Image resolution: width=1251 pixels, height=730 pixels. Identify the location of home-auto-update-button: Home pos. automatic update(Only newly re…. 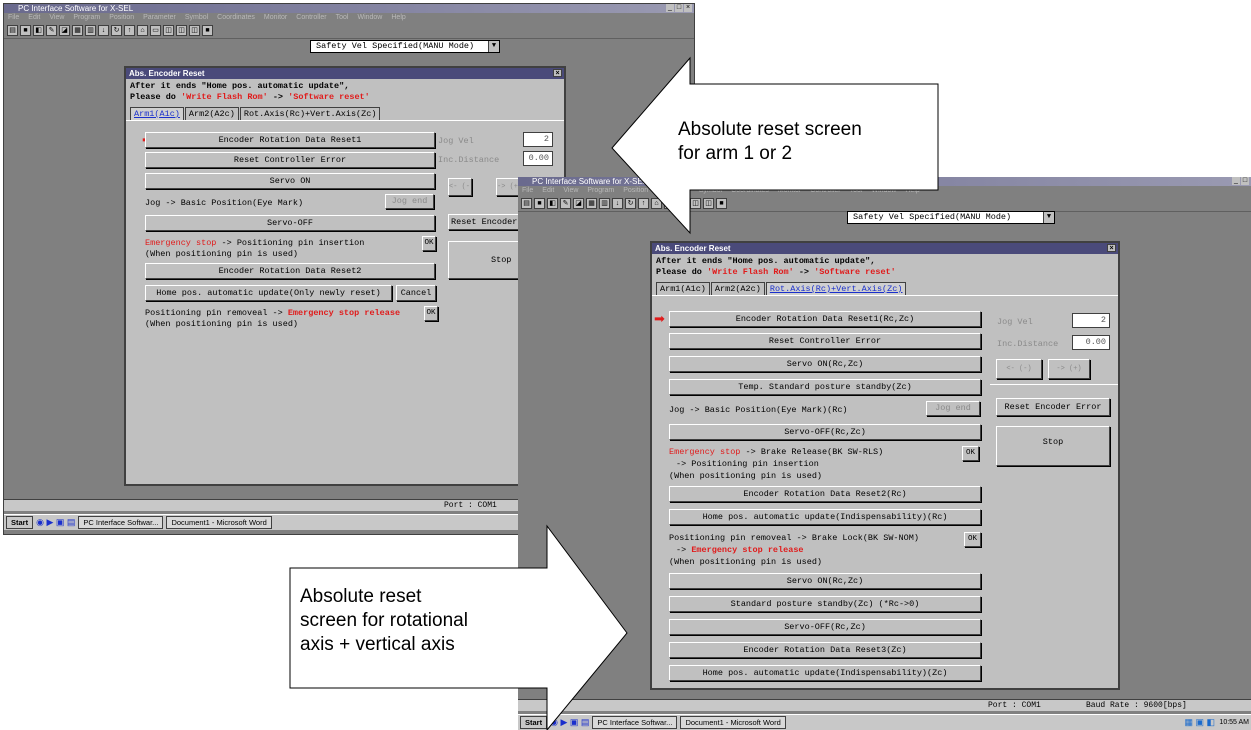
(268, 293).